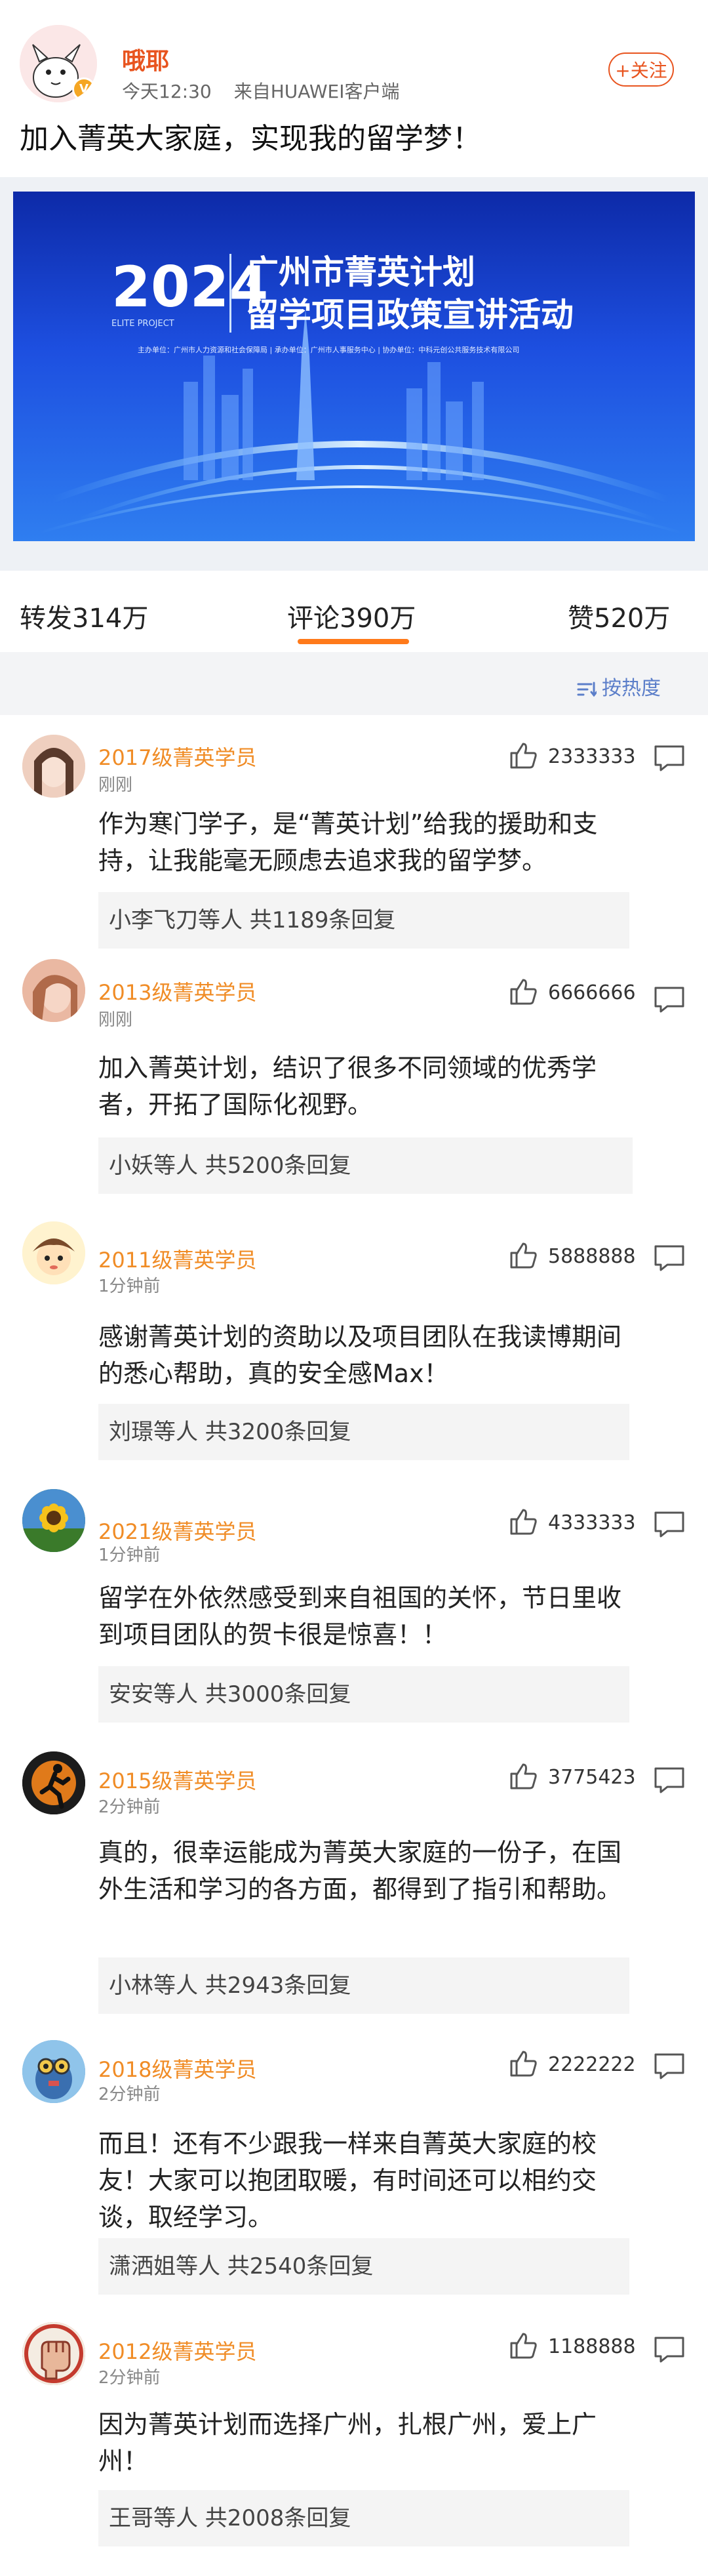 The height and width of the screenshot is (2576, 708). Describe the element at coordinates (347, 1086) in the screenshot. I see `comment-text: 加入菁英计划，结识了很多不同领域的优秀学者，开拓了国际化视野。` at that location.